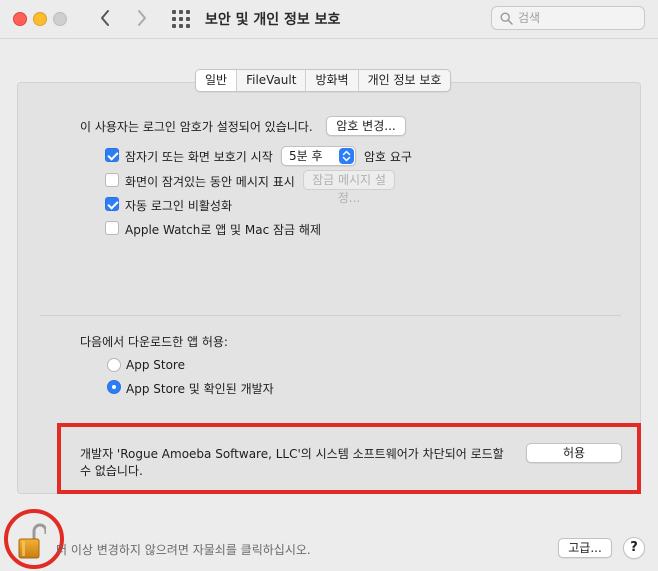 The width and height of the screenshot is (658, 571). I want to click on chevron-right-icon, so click(142, 18).